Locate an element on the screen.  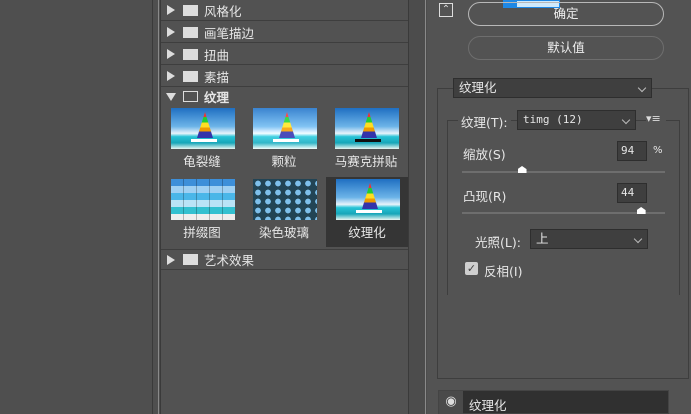
filter-texturizer: 纹理化 is located at coordinates (367, 212).